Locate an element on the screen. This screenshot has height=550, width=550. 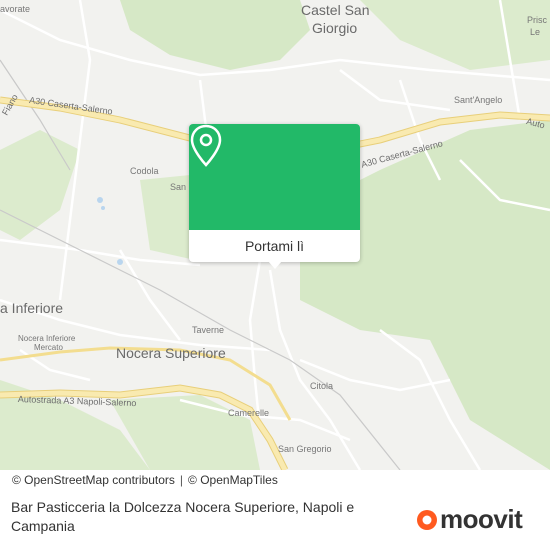
place-label: Le is located at coordinates (535, 32).